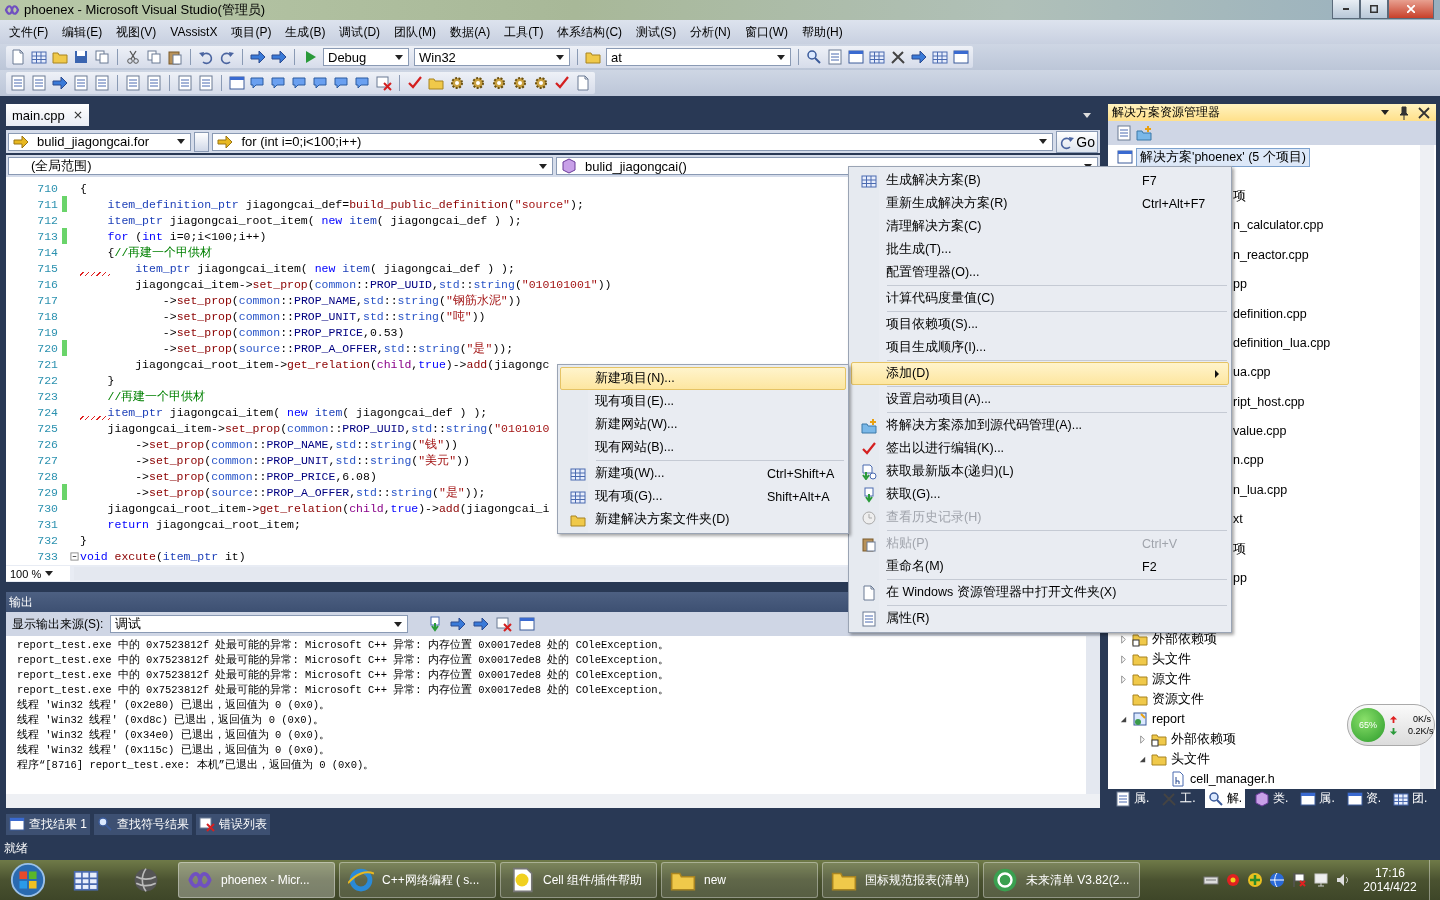  Describe the element at coordinates (1040, 203) in the screenshot. I see `menu-item: 重新生成解决方案(R) Ctrl+Alt+F7` at that location.